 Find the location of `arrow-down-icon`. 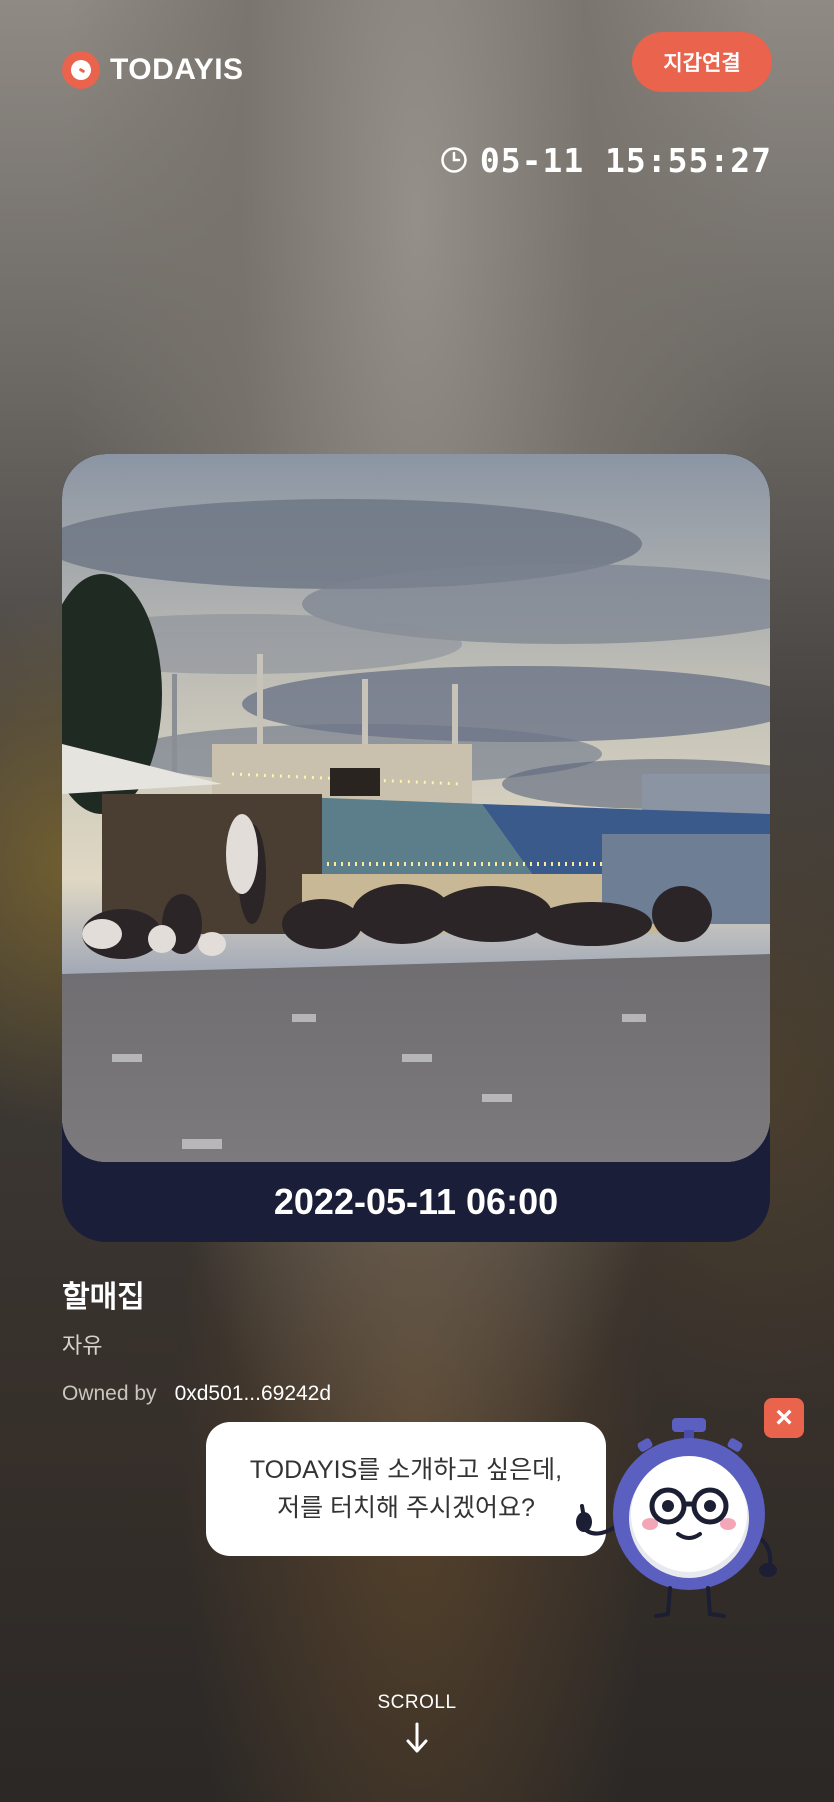

arrow-down-icon is located at coordinates (417, 1740).